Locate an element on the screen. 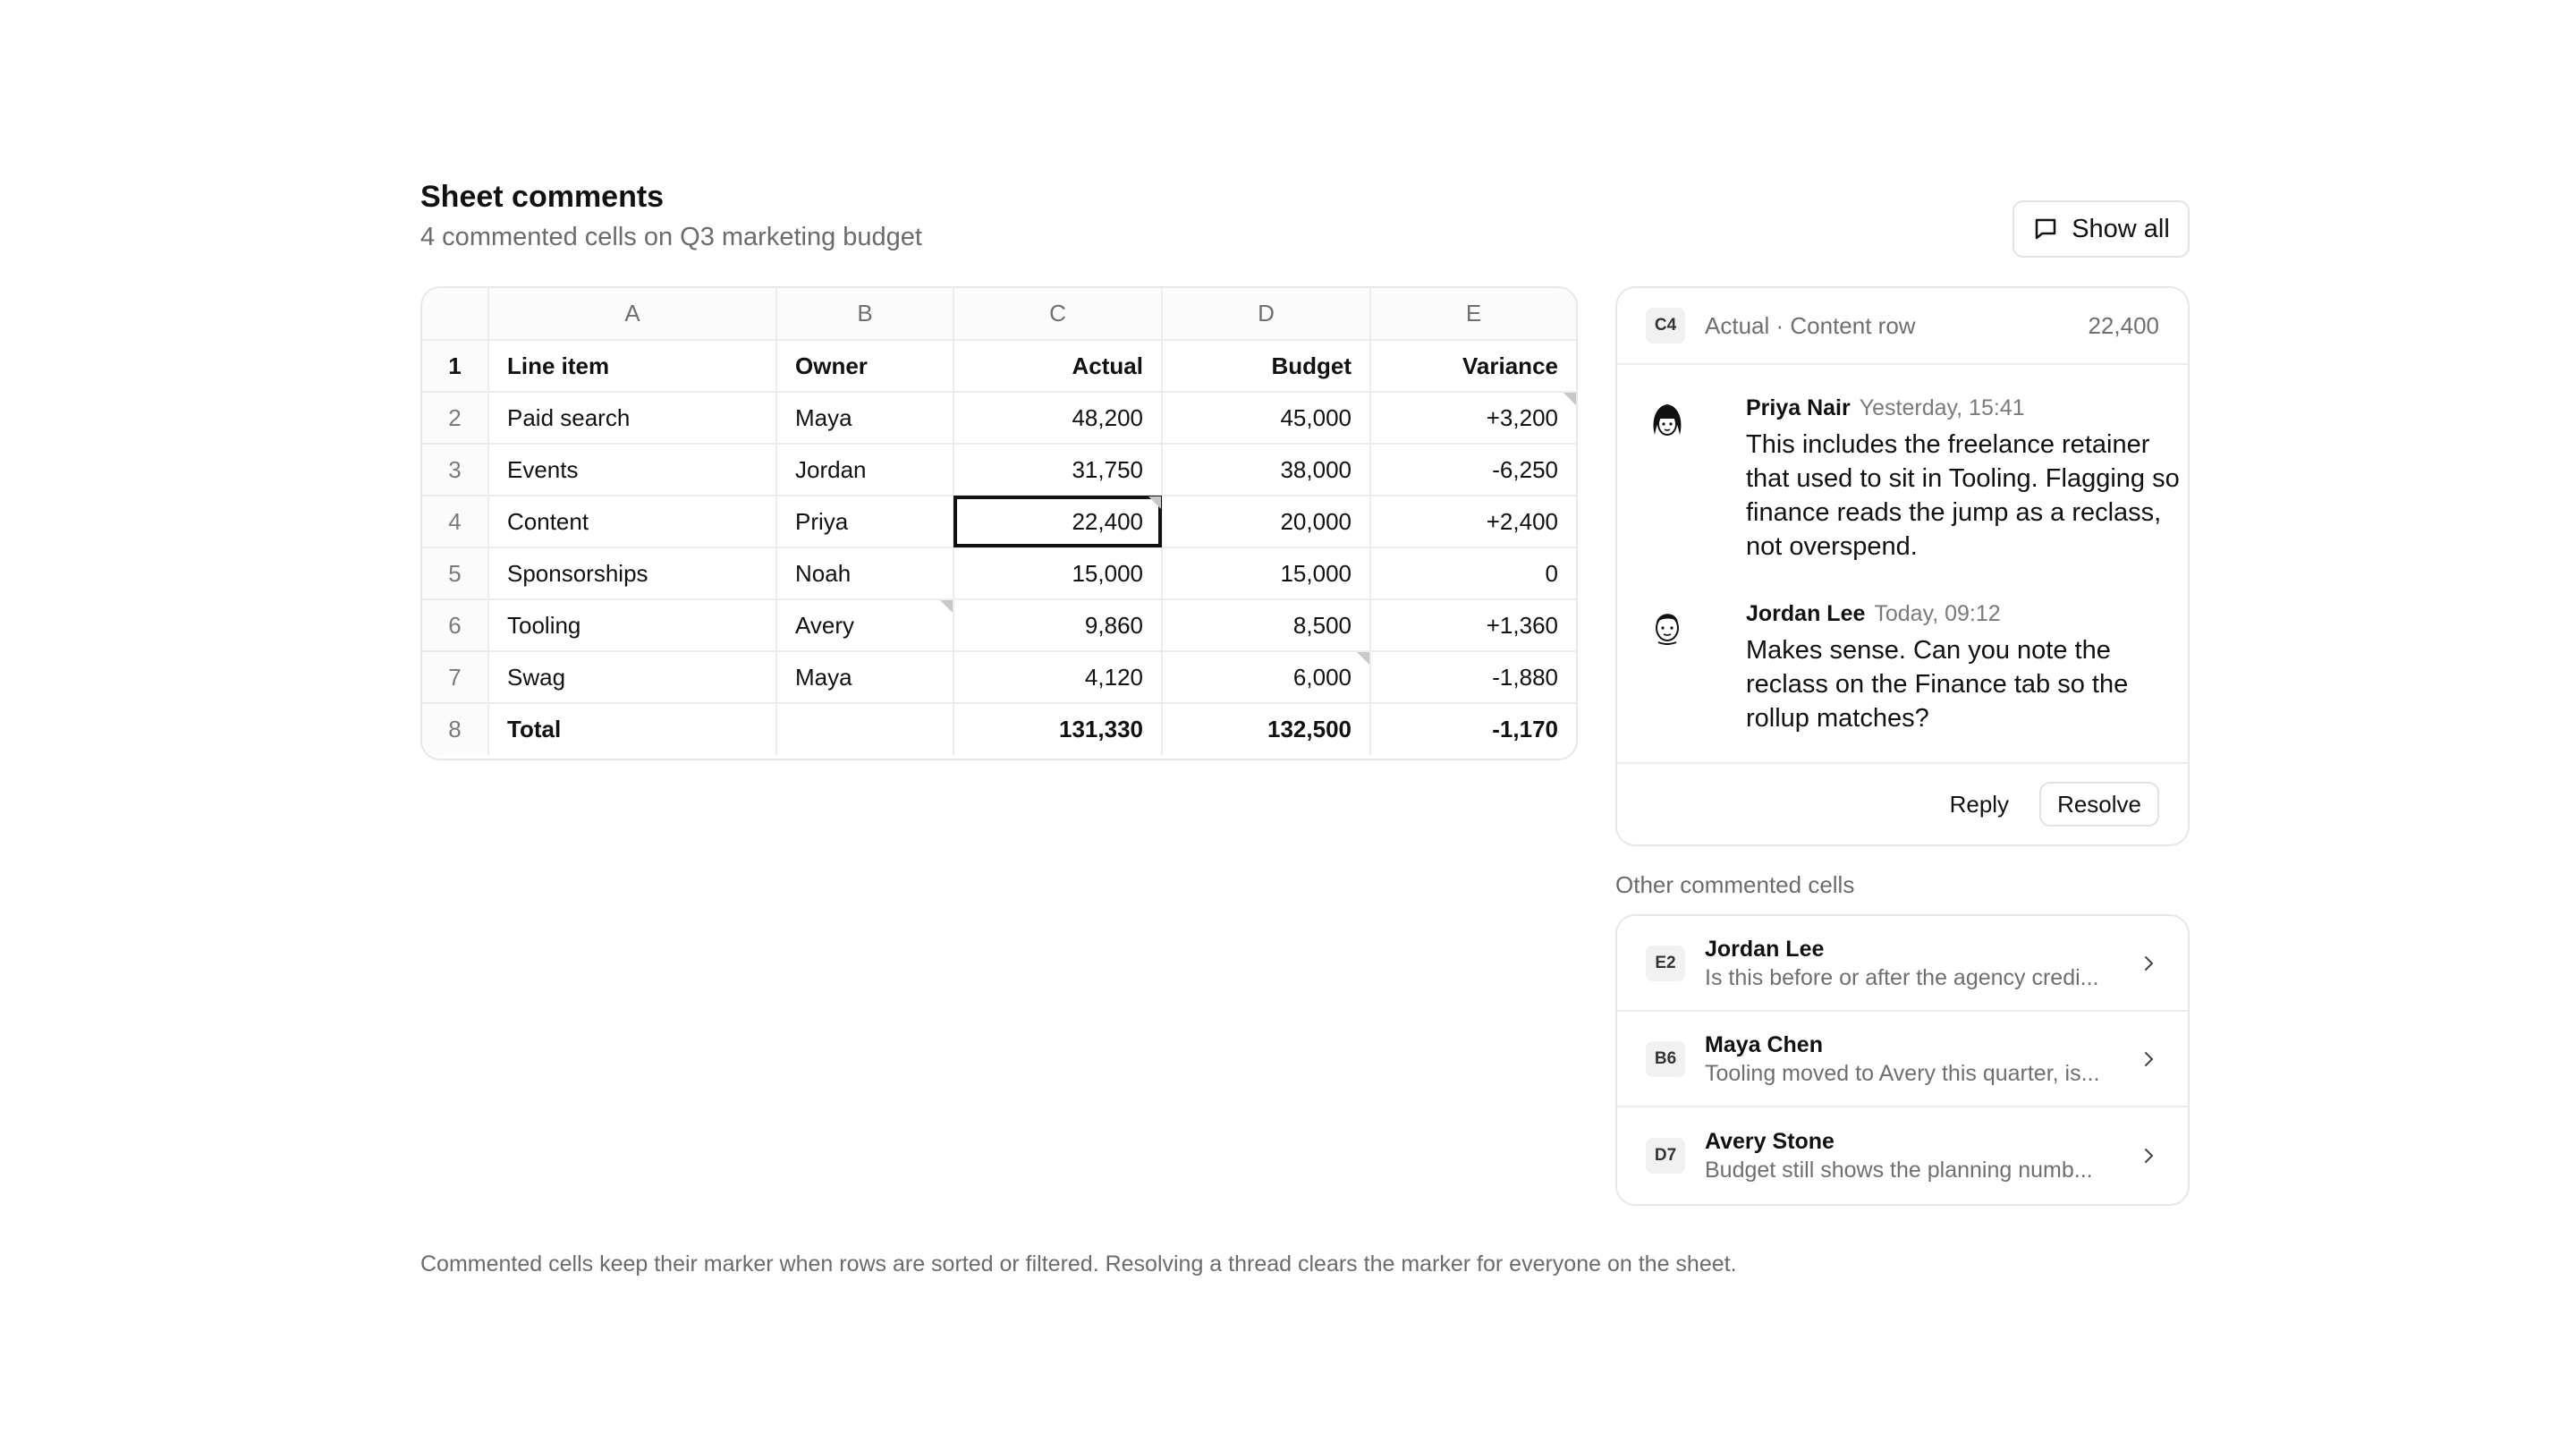  table-row: 5 Sponsorships Noah 15,000 15,000 0 is located at coordinates (999, 573).